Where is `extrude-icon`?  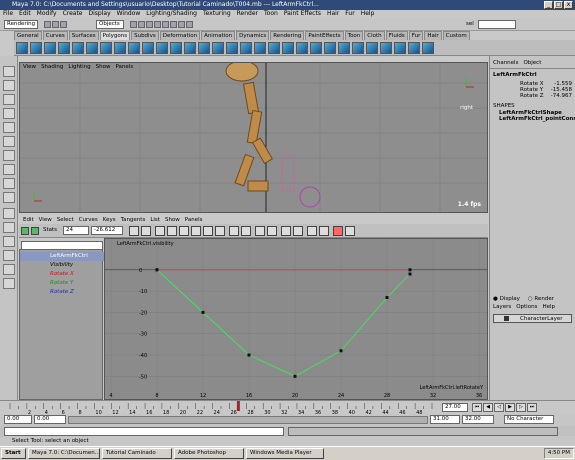
extrude-icon is located at coordinates (134, 47).